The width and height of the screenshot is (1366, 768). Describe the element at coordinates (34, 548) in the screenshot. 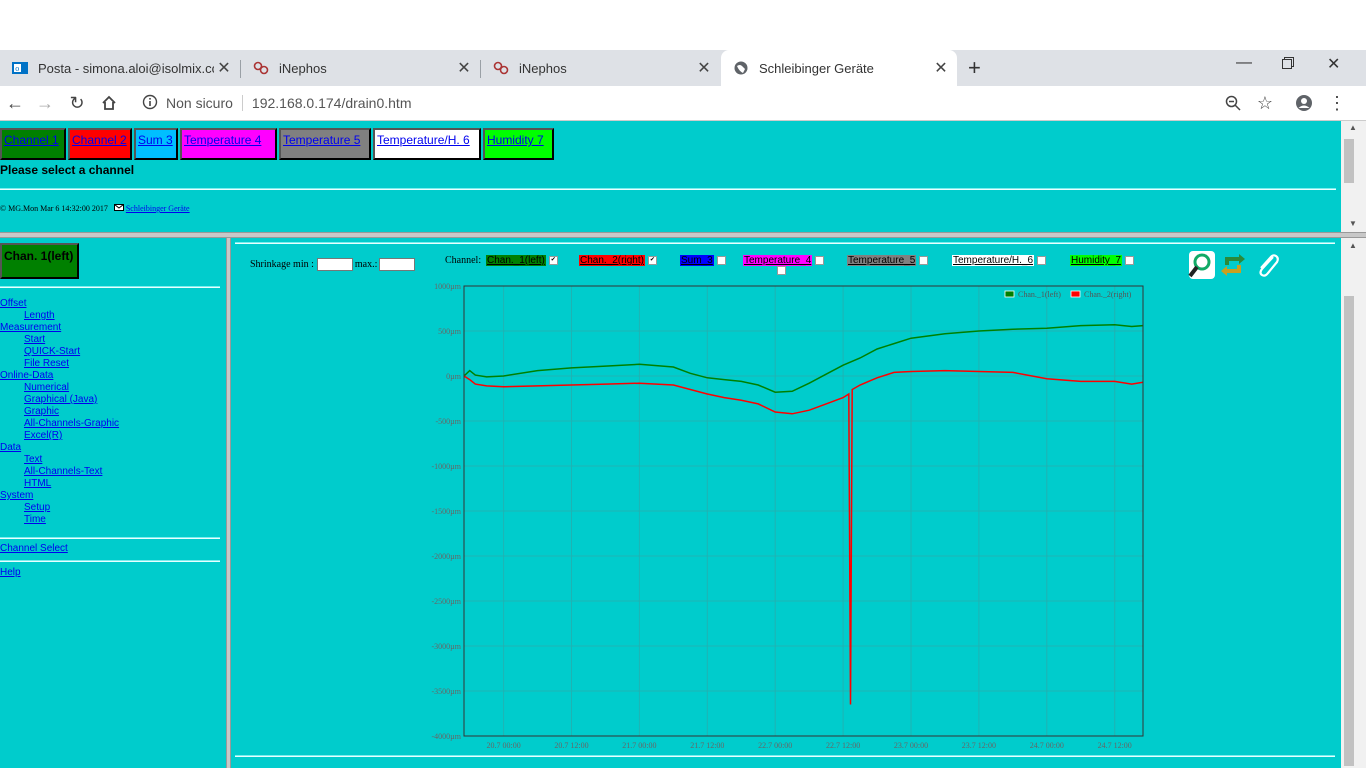

I see `channel-select-link: Channel Select` at that location.